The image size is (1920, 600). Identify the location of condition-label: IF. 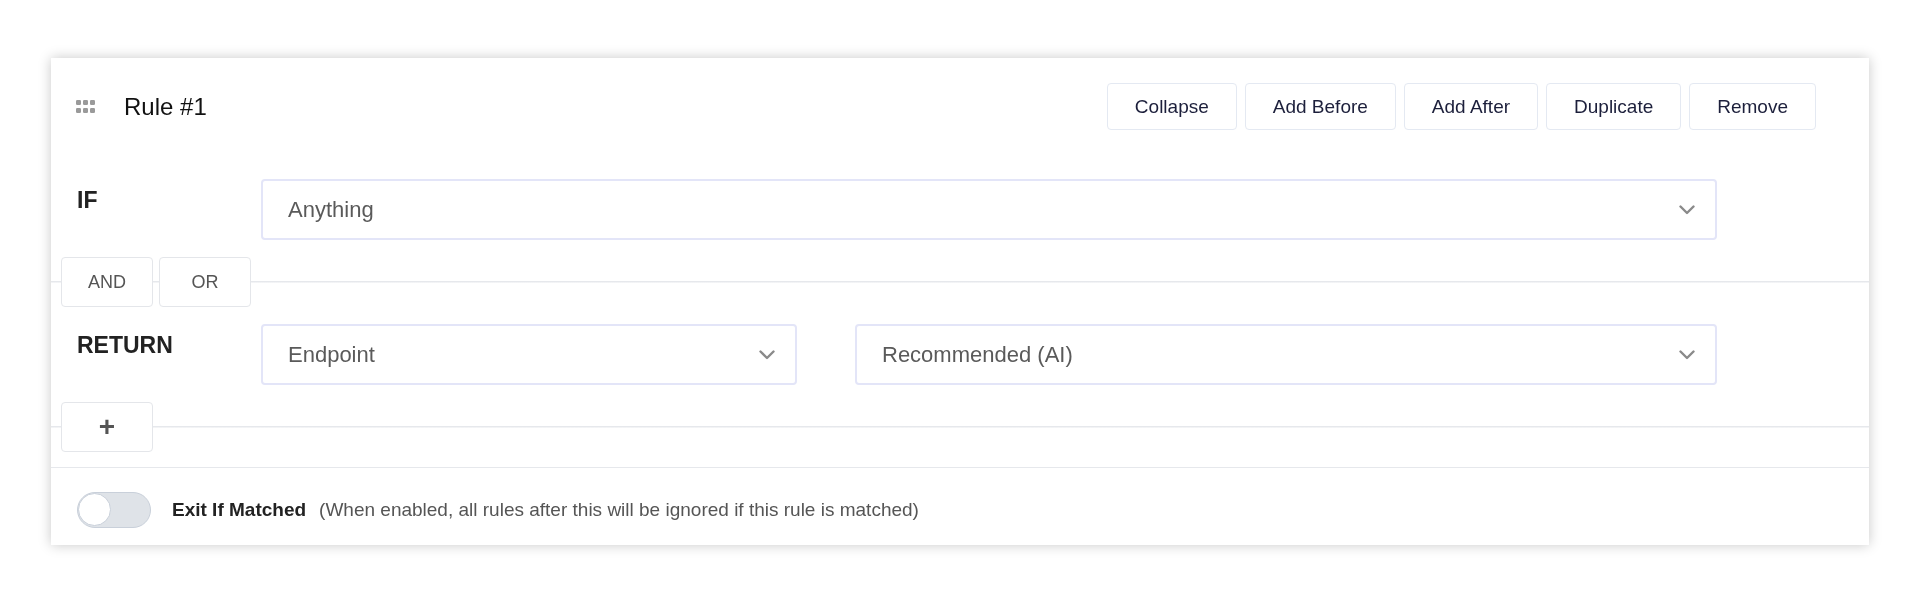
(88, 200).